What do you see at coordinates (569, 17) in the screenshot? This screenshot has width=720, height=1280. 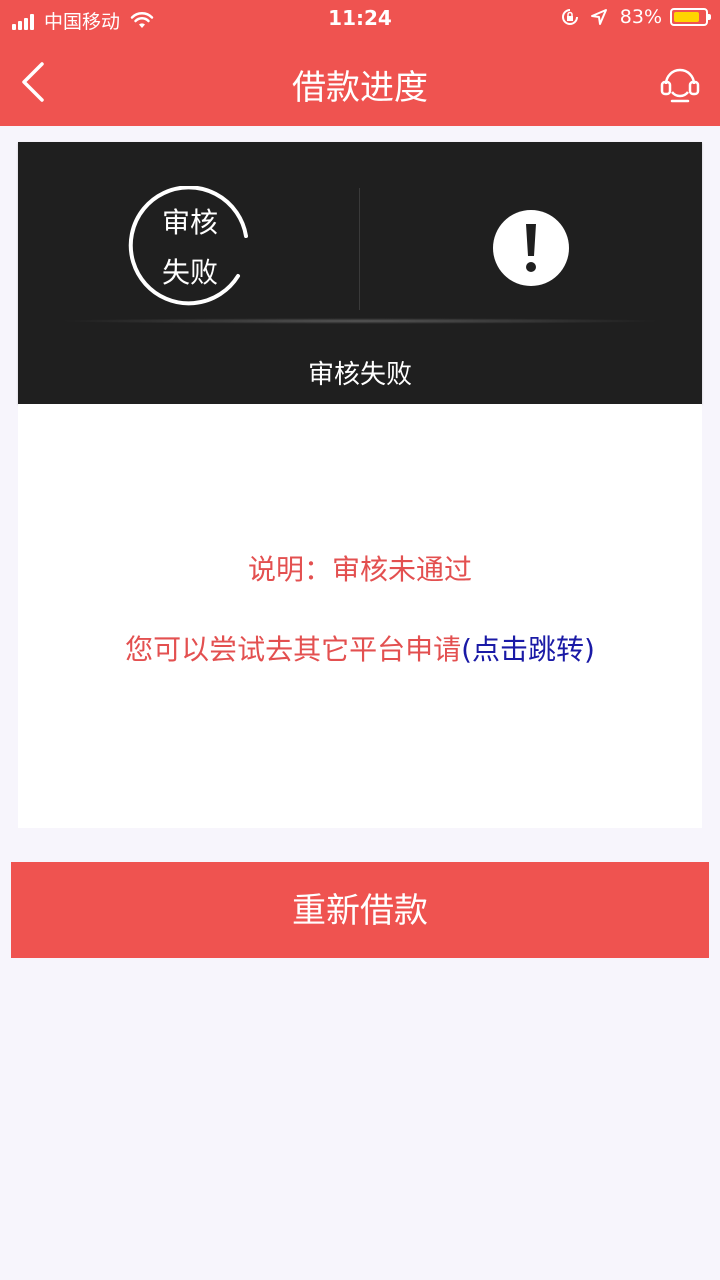 I see `orientation-lock-icon` at bounding box center [569, 17].